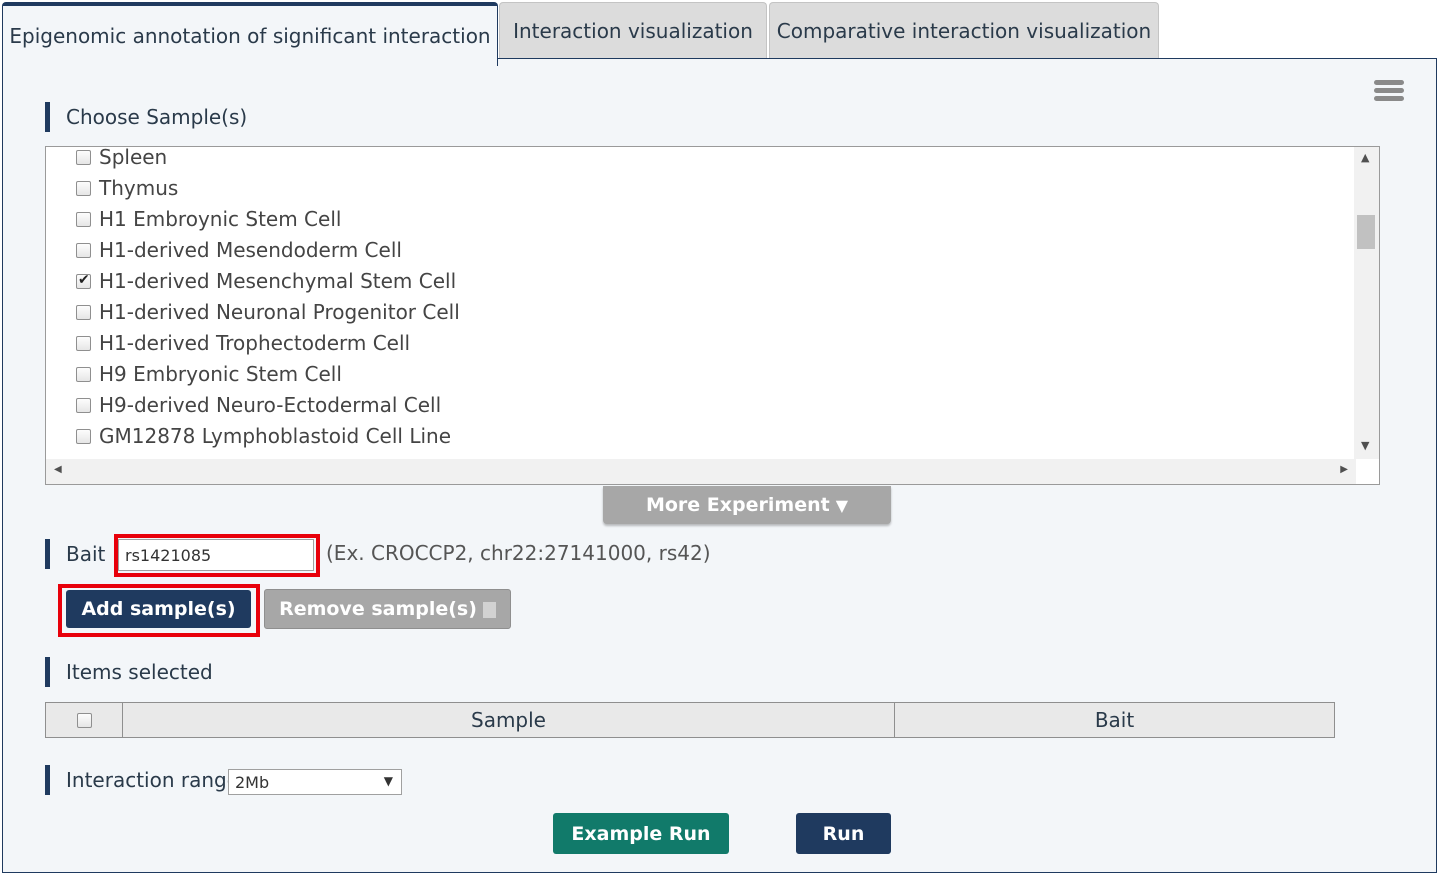 The width and height of the screenshot is (1444, 875). What do you see at coordinates (701, 471) in the screenshot?
I see `horizontal-scrollbar: ◀ ▶` at bounding box center [701, 471].